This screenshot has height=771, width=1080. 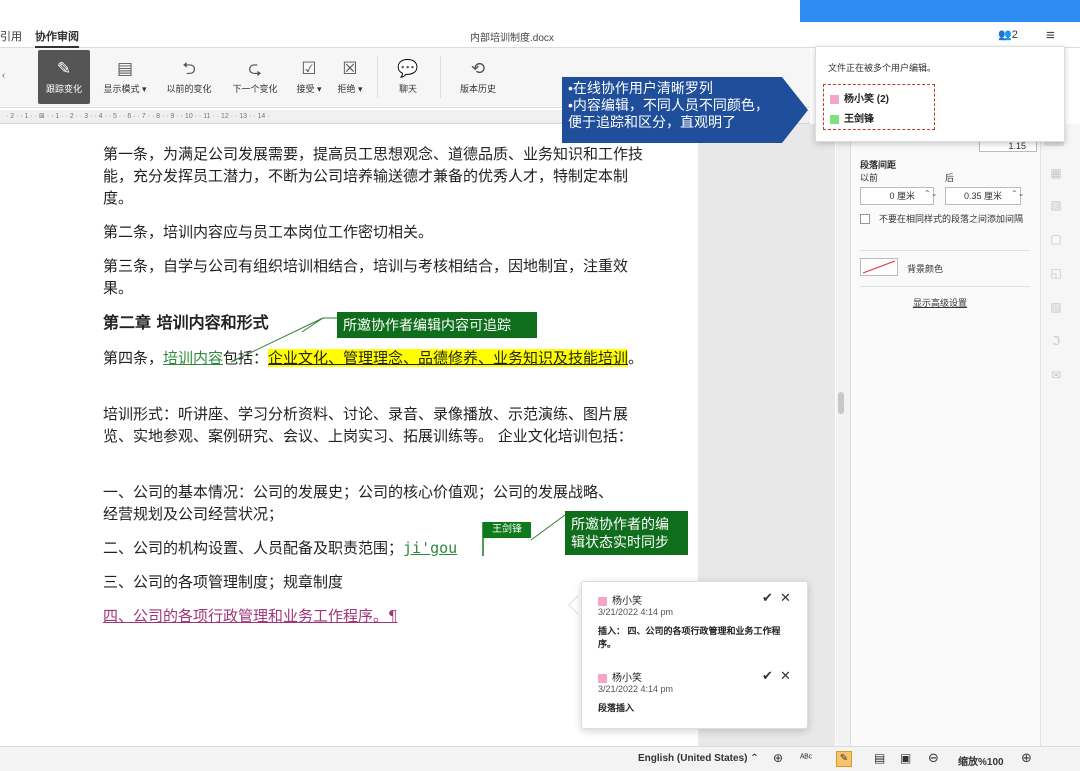 What do you see at coordinates (253, 548) in the screenshot?
I see `list-item-2-text: 二、公司的机构设置、人员配备及职责范围；` at bounding box center [253, 548].